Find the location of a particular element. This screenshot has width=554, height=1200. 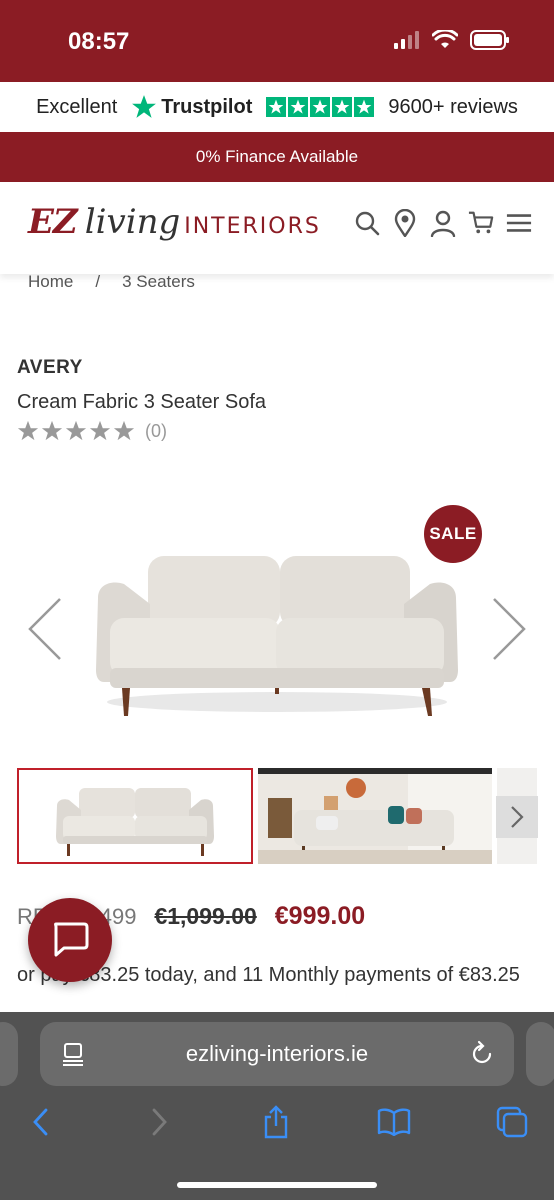

site-header: EZ living INTERIORS is located at coordinates (277, 228).